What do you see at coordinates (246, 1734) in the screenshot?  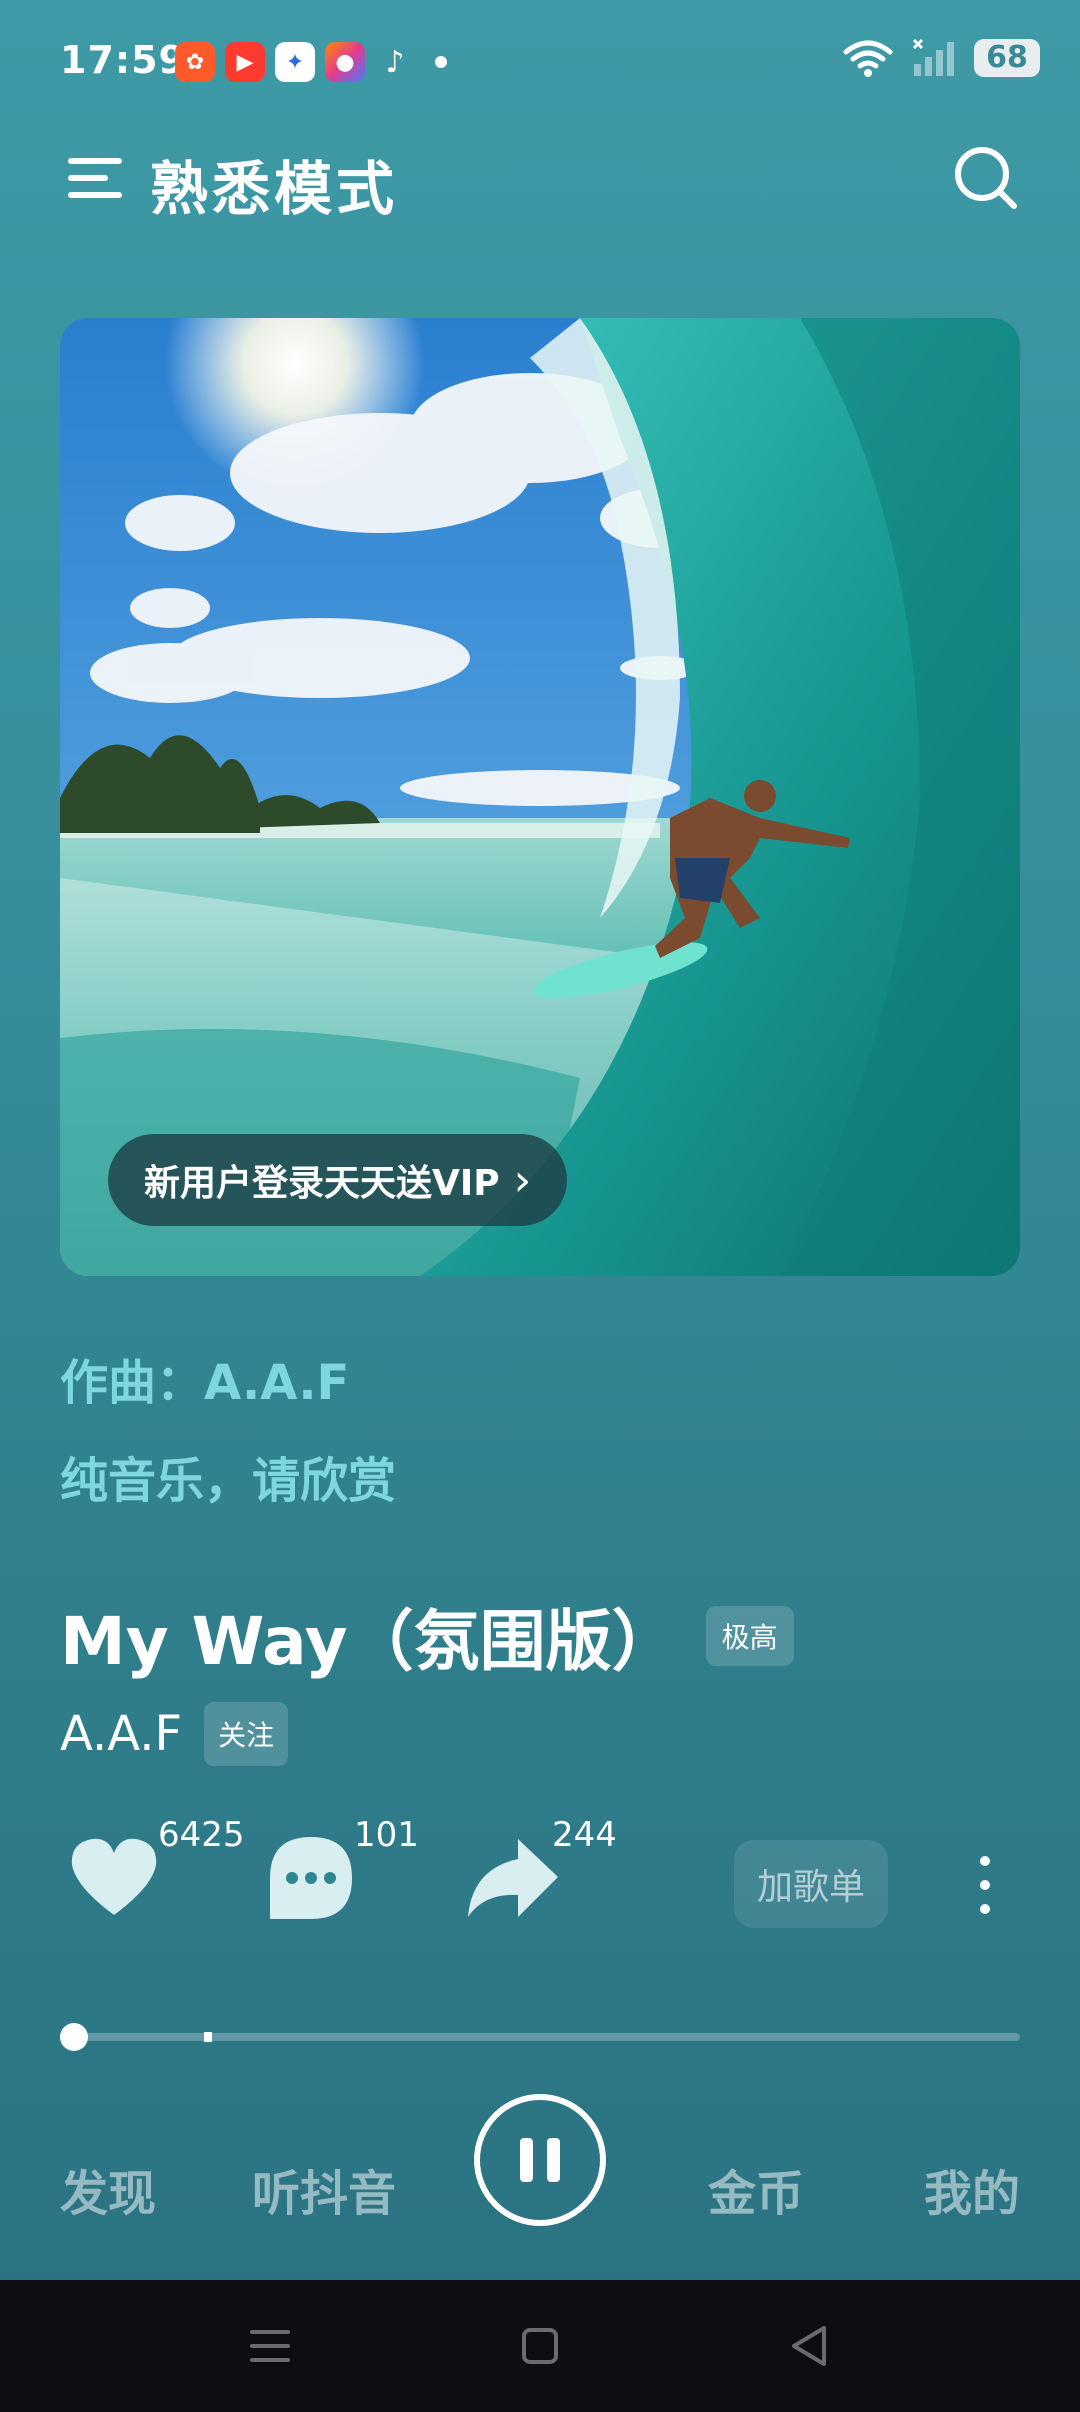 I see `follow-button: 关注` at bounding box center [246, 1734].